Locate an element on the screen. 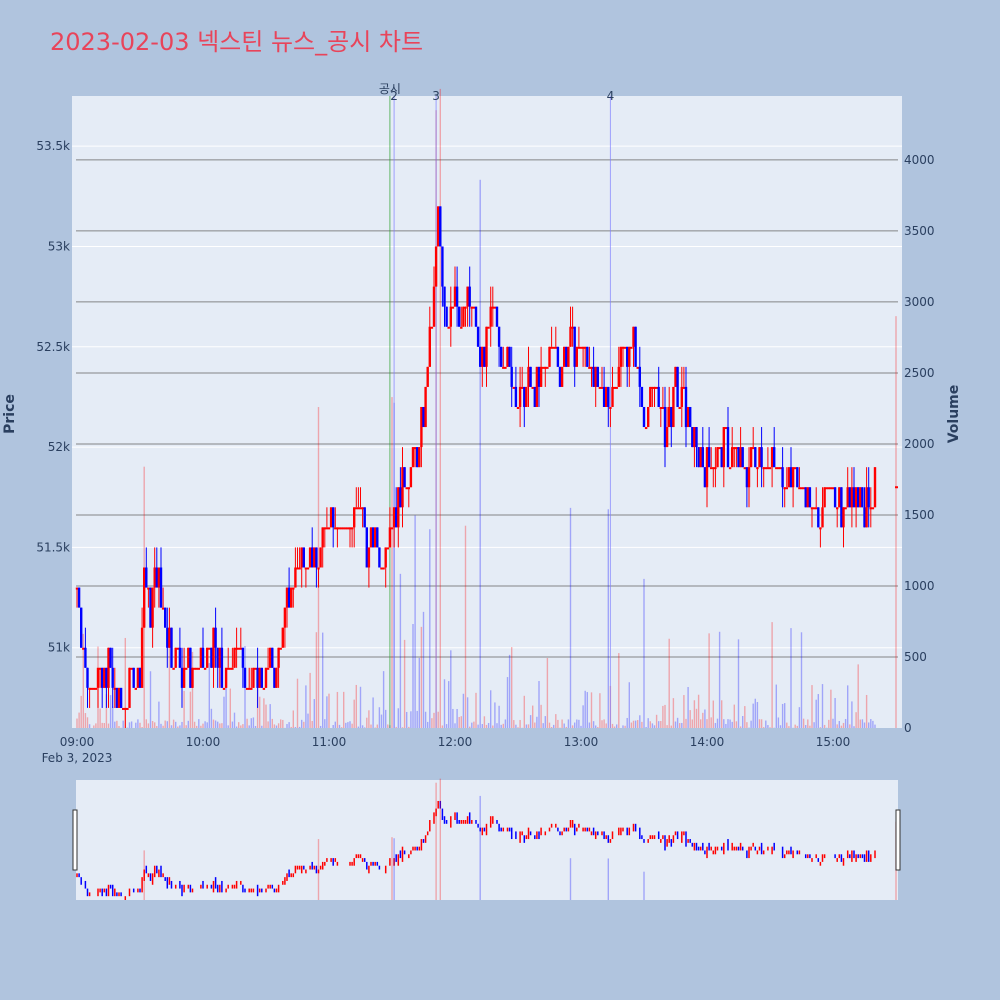  volume-tick-label: 0 is located at coordinates (908, 728).